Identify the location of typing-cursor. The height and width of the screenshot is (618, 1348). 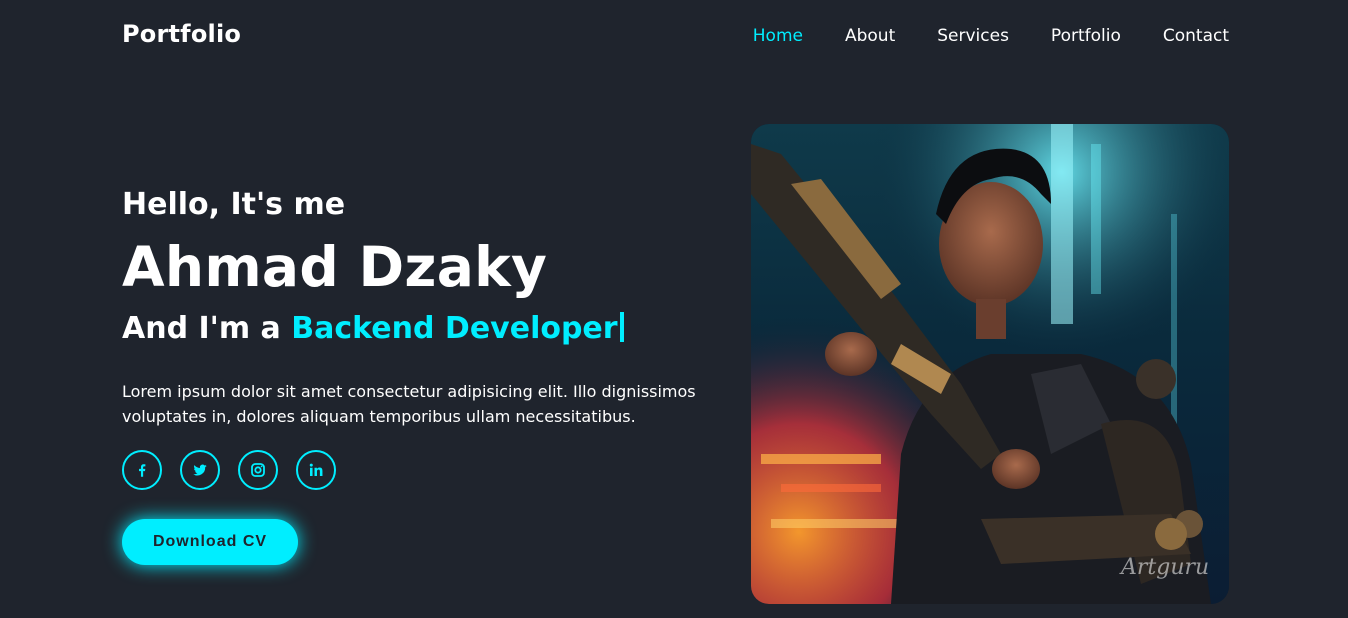
(621, 327).